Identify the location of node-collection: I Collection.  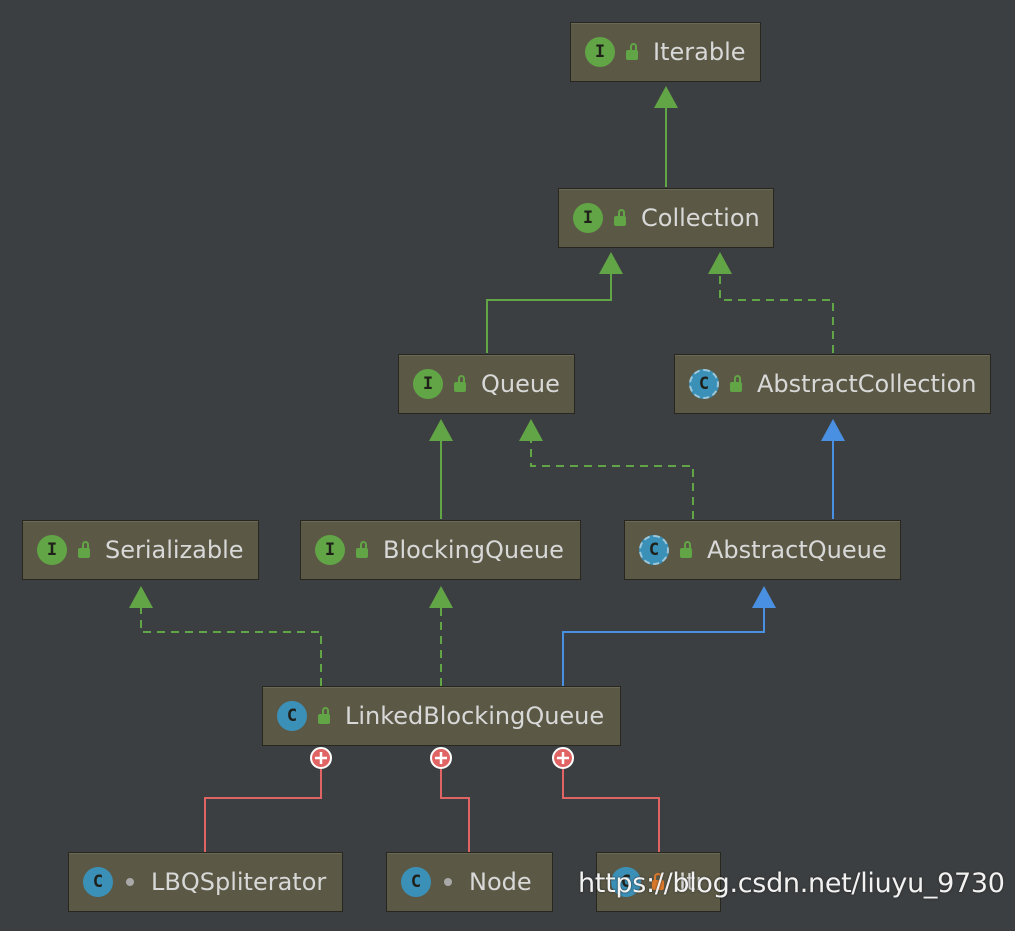
(666, 218).